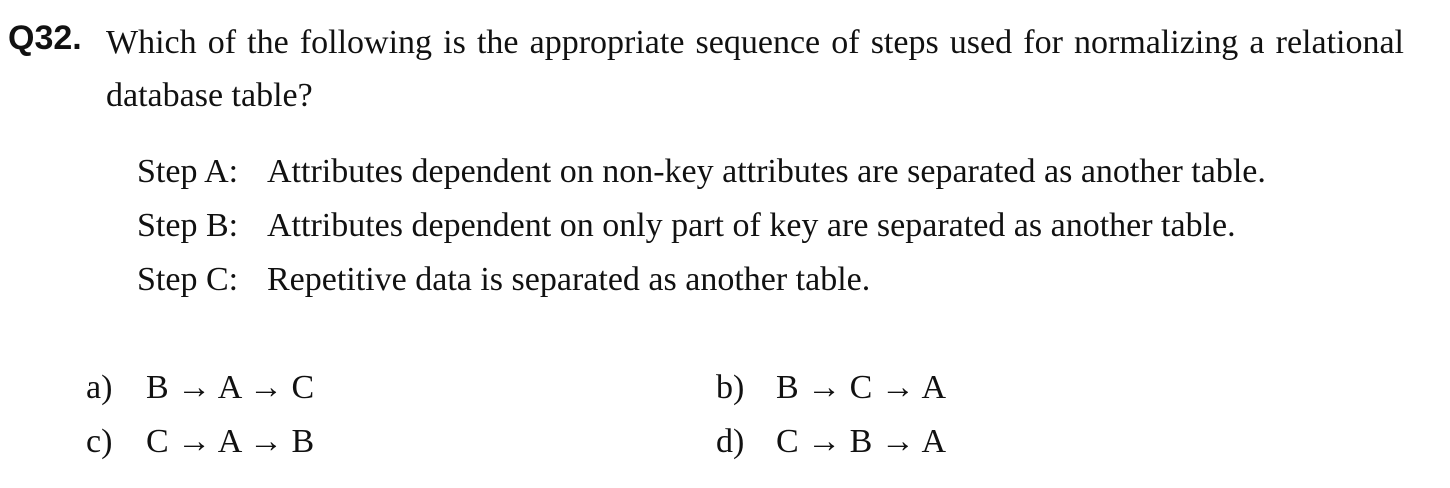 This screenshot has width=1450, height=488. What do you see at coordinates (230, 387) in the screenshot?
I see `option-a-text: B → A → C` at bounding box center [230, 387].